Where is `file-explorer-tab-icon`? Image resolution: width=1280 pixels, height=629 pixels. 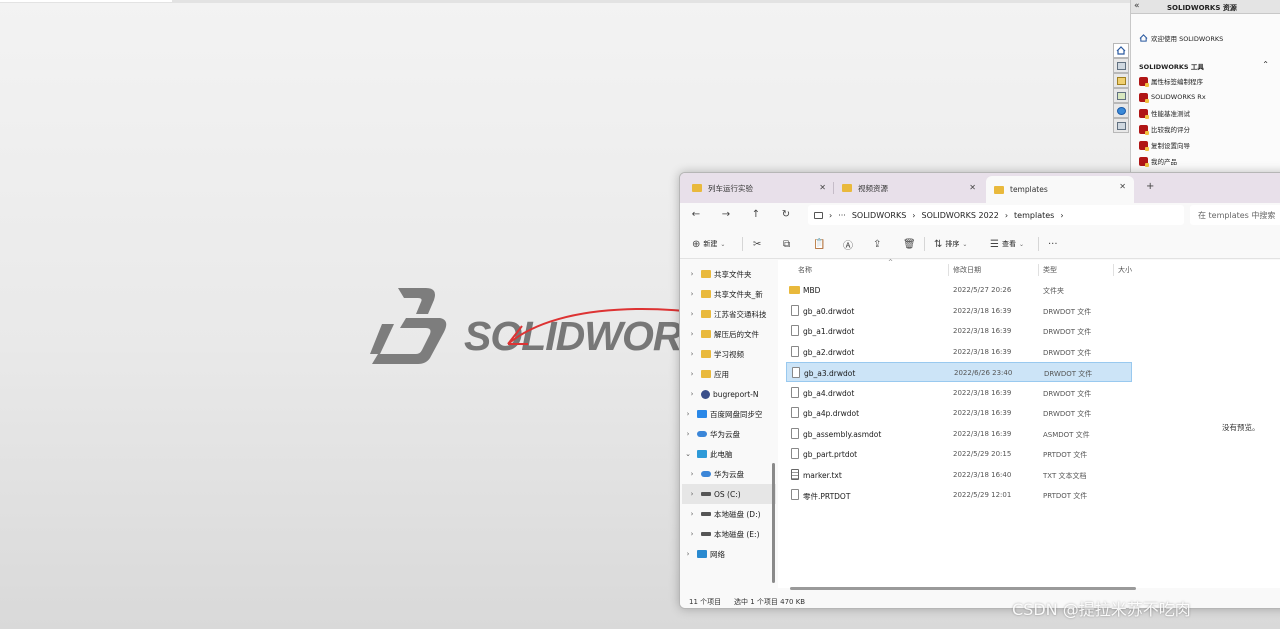
file-explorer-tab-icon is located at coordinates (1121, 80).